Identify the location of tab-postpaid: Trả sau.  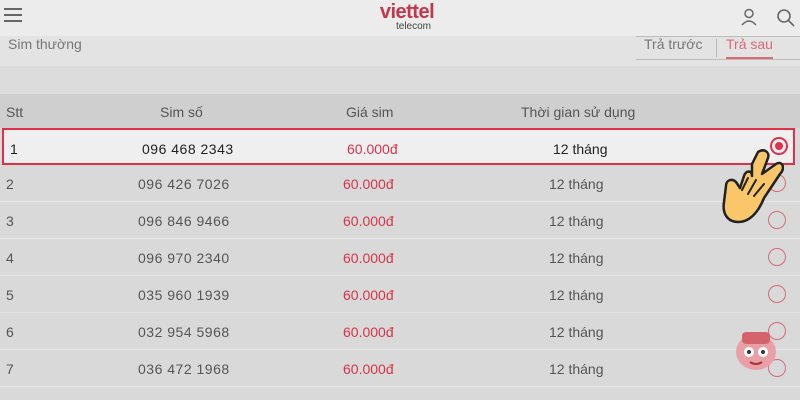
(749, 48).